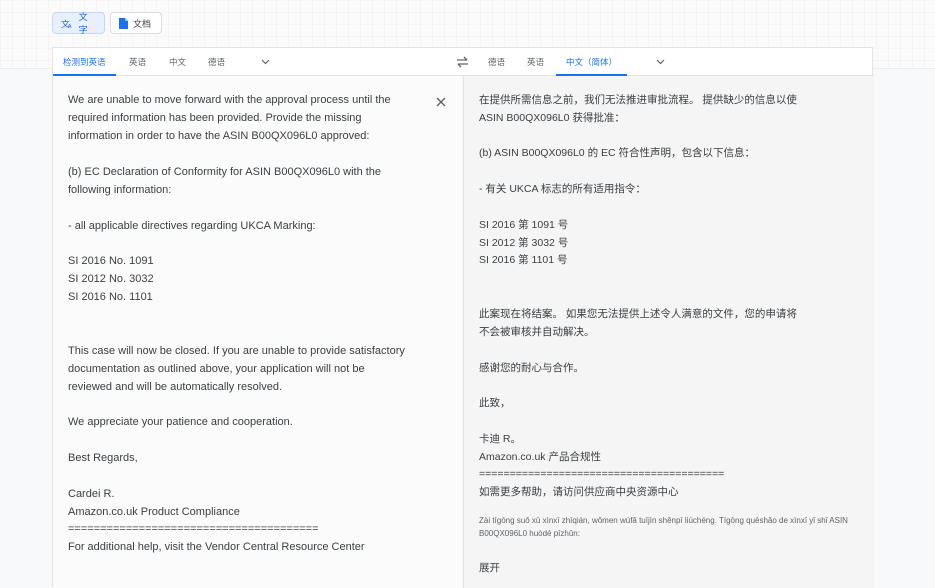  What do you see at coordinates (638, 100) in the screenshot?
I see `translation-line: 在提供所需信息之前，我们无法推进审批流程。 提供缺少的信息以使` at bounding box center [638, 100].